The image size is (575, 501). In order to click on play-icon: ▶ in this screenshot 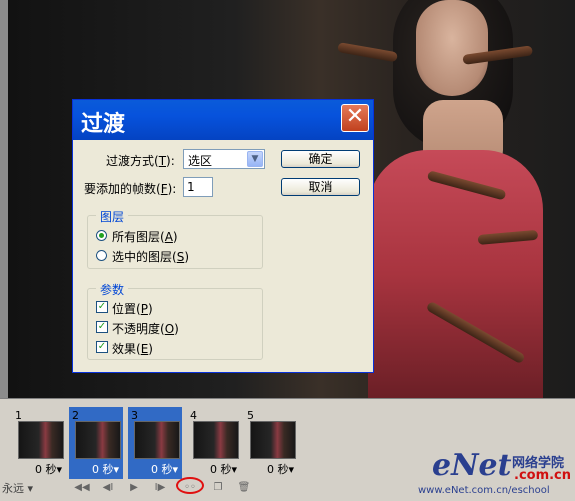, I will do `click(134, 488)`.